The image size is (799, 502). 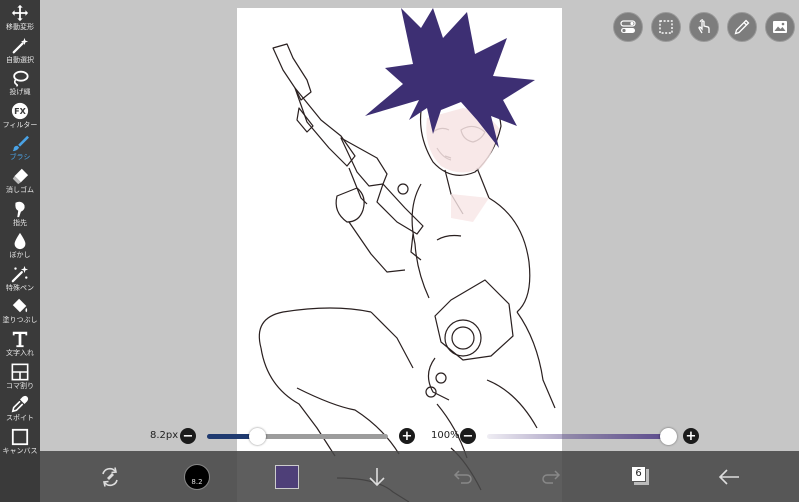 I want to click on arrow-left-icon, so click(x=728, y=476).